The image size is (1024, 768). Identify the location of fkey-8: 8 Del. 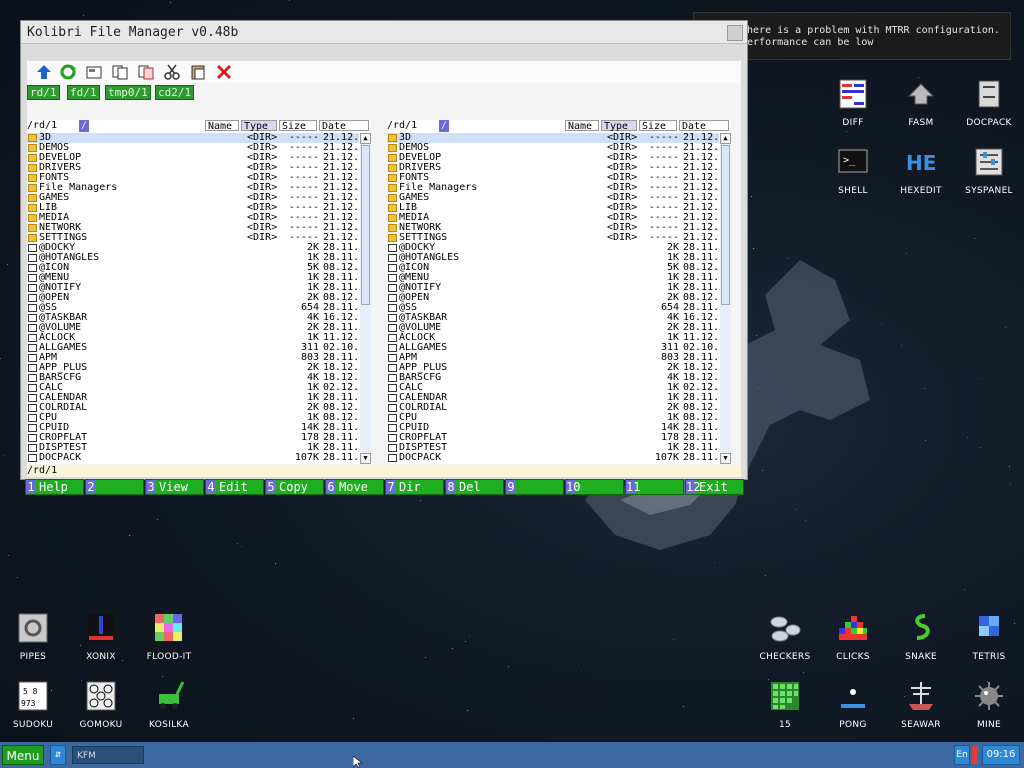
(474, 487).